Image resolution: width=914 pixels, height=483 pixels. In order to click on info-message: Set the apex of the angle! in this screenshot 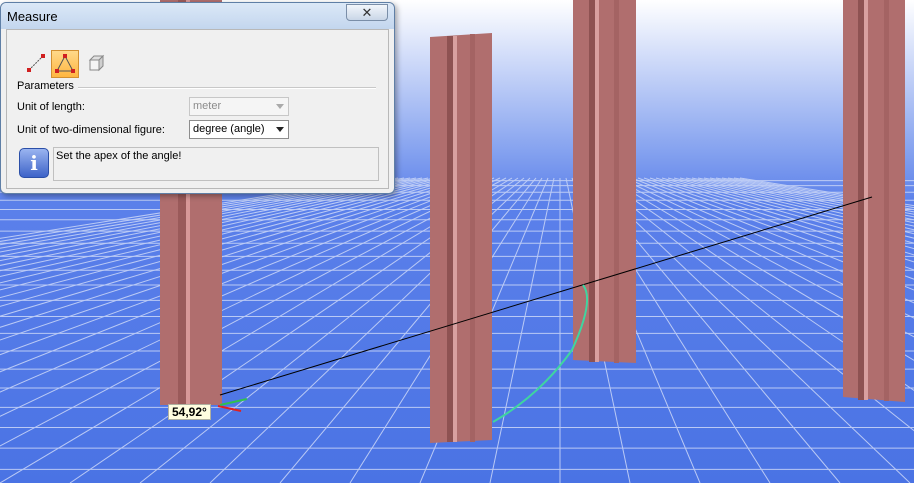, I will do `click(216, 164)`.